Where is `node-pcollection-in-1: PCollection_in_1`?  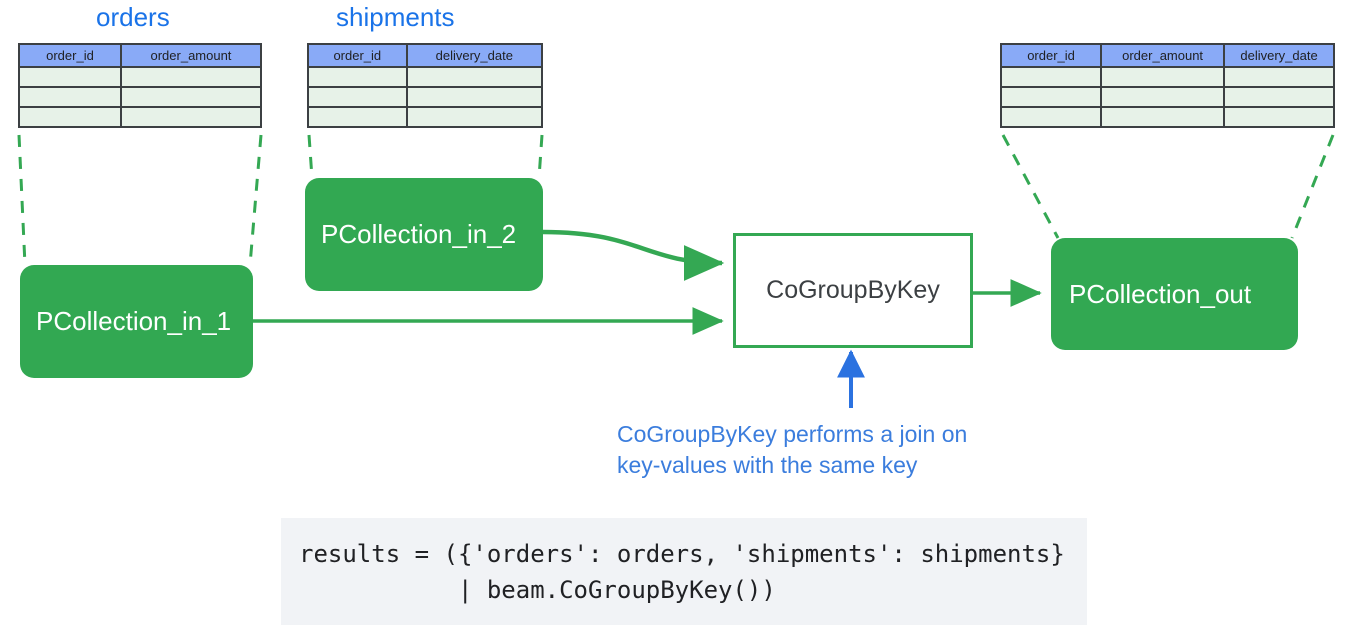 node-pcollection-in-1: PCollection_in_1 is located at coordinates (136, 321).